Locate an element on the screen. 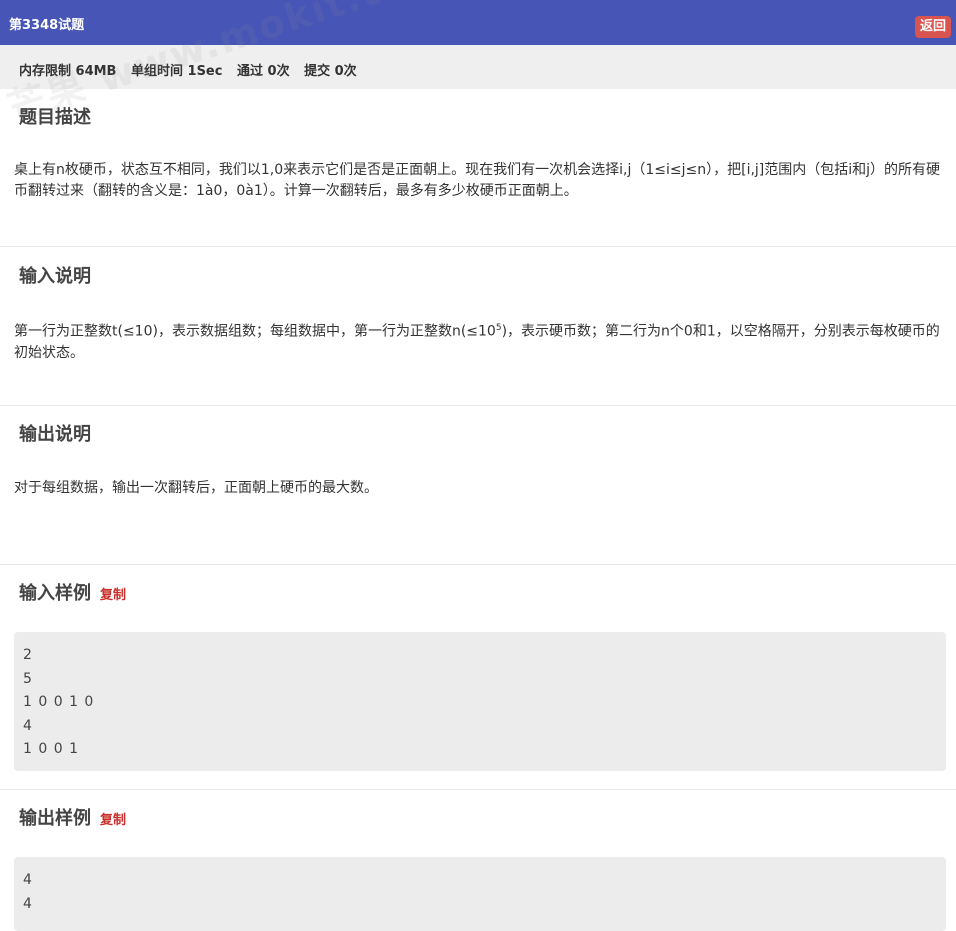  description-title: 题目描述 is located at coordinates (55, 117).